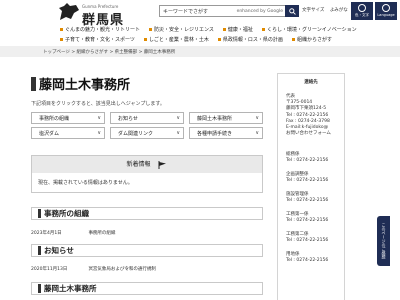  Describe the element at coordinates (215, 118) in the screenshot. I see `anchor-link-label: 藤岡土木事務所` at that location.